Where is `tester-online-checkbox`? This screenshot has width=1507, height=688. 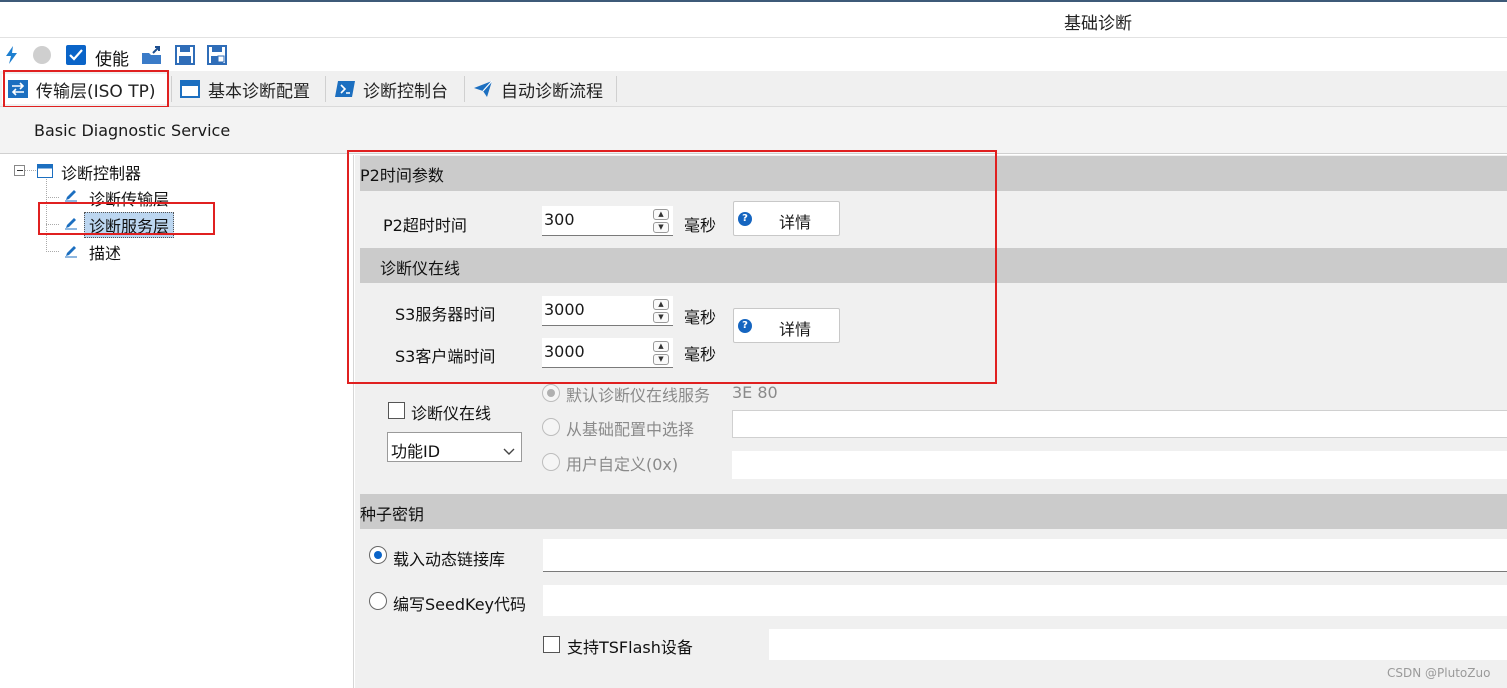
tester-online-checkbox is located at coordinates (396, 410).